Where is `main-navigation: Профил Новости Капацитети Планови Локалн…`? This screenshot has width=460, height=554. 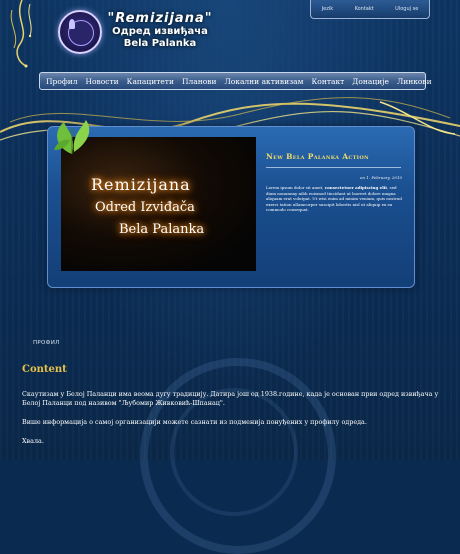
main-navigation: Профил Новости Капацитети Планови Локалн… is located at coordinates (235, 81).